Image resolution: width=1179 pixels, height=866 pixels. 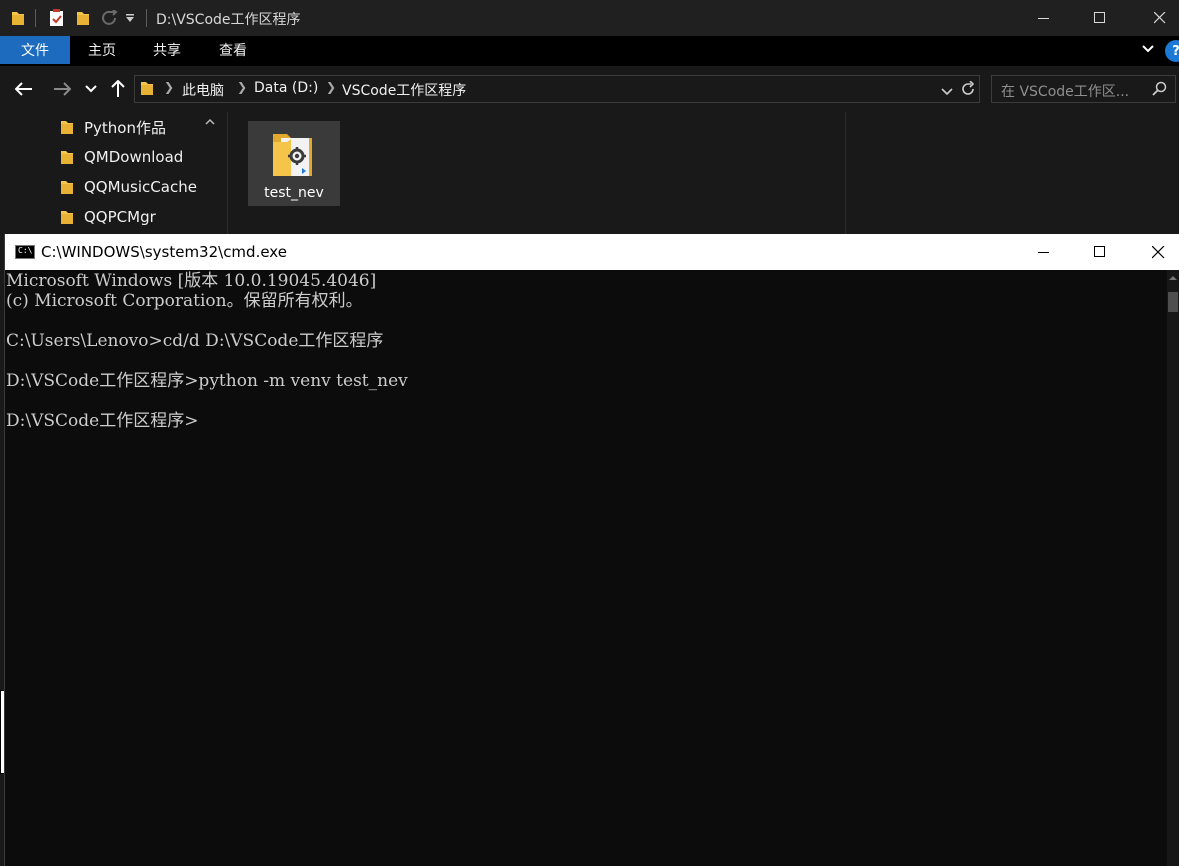 I want to click on nav-item-label: QMDownload, so click(x=134, y=157).